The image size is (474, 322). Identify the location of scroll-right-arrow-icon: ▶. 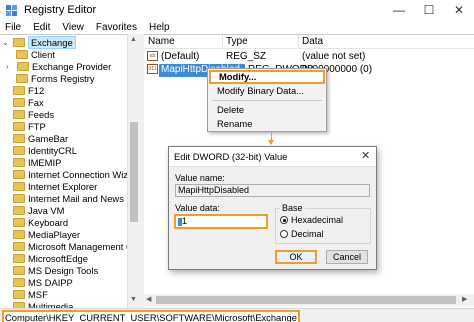
(464, 299).